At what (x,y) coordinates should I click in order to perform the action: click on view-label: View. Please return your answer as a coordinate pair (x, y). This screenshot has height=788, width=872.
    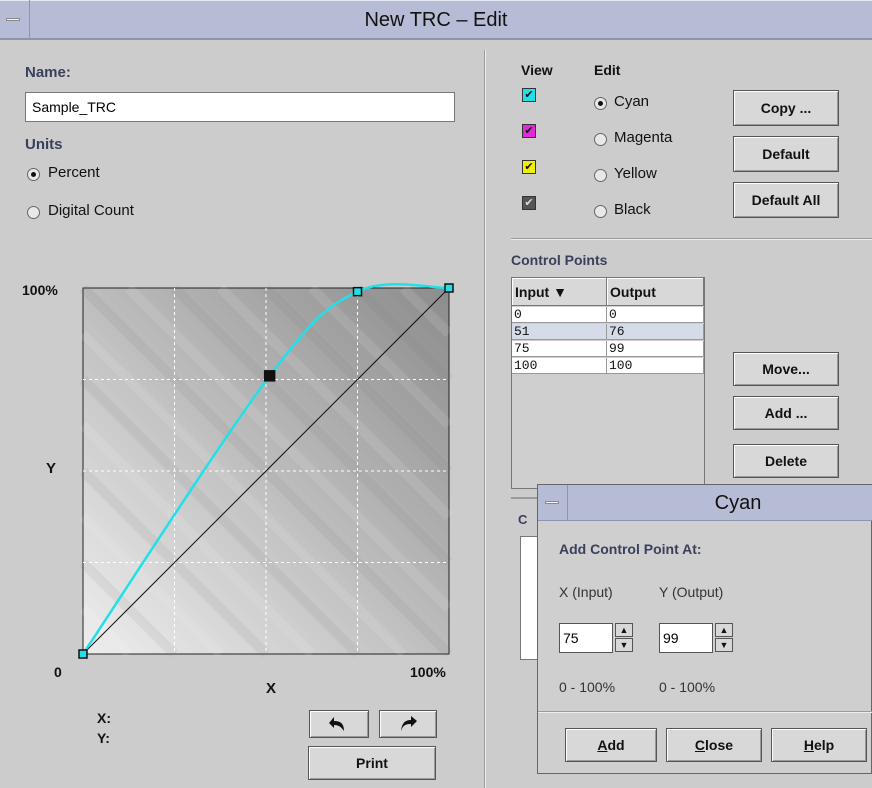
    Looking at the image, I should click on (537, 70).